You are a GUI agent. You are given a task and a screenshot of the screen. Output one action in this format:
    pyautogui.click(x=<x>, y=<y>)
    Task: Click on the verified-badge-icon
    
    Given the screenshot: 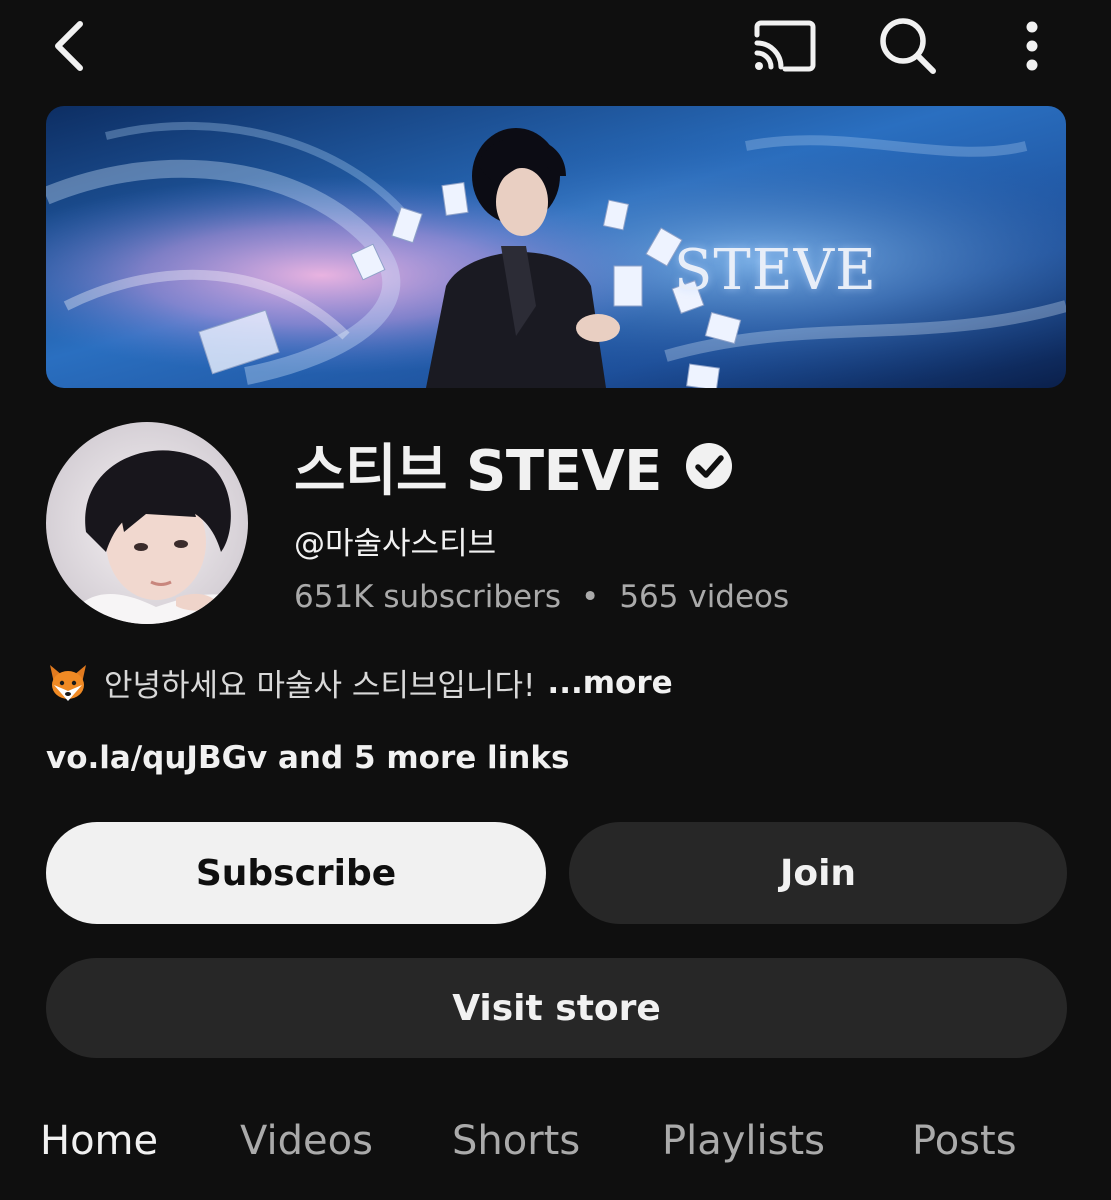 What is the action you would take?
    pyautogui.click(x=708, y=466)
    